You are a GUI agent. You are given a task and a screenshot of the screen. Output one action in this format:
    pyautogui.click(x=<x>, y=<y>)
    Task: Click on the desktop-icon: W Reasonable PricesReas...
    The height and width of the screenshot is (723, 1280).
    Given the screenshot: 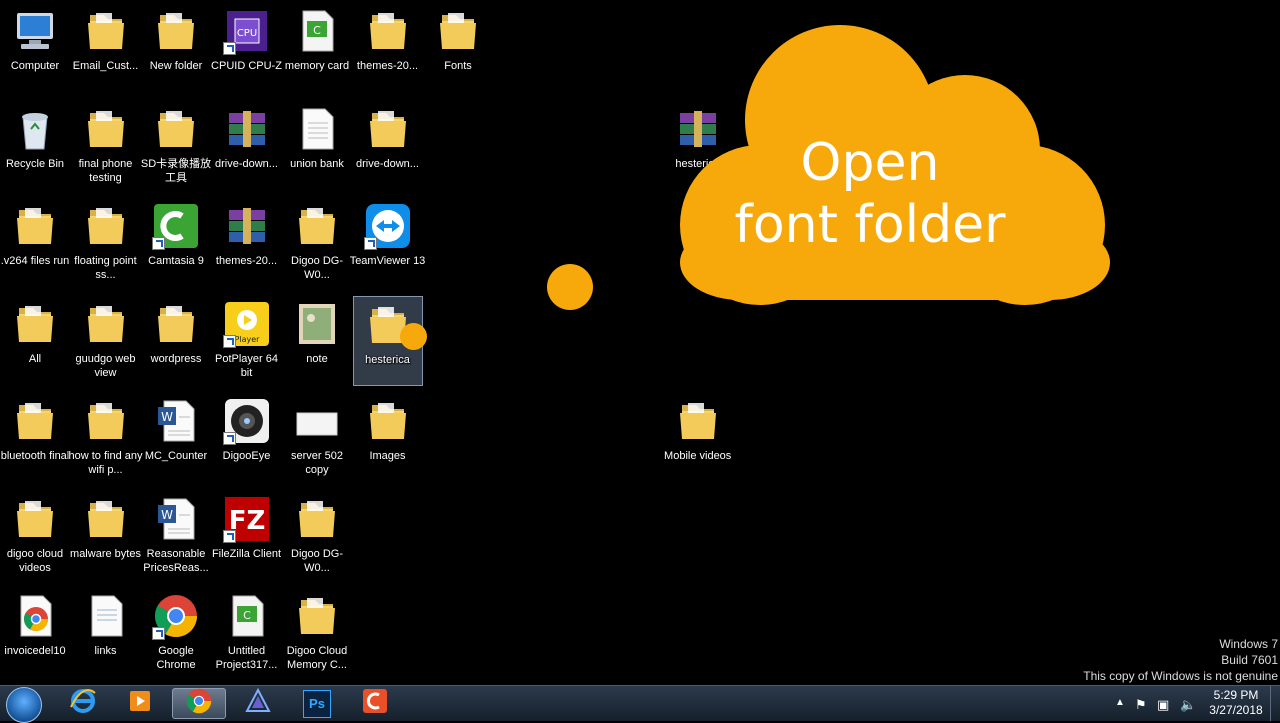 What is the action you would take?
    pyautogui.click(x=176, y=536)
    